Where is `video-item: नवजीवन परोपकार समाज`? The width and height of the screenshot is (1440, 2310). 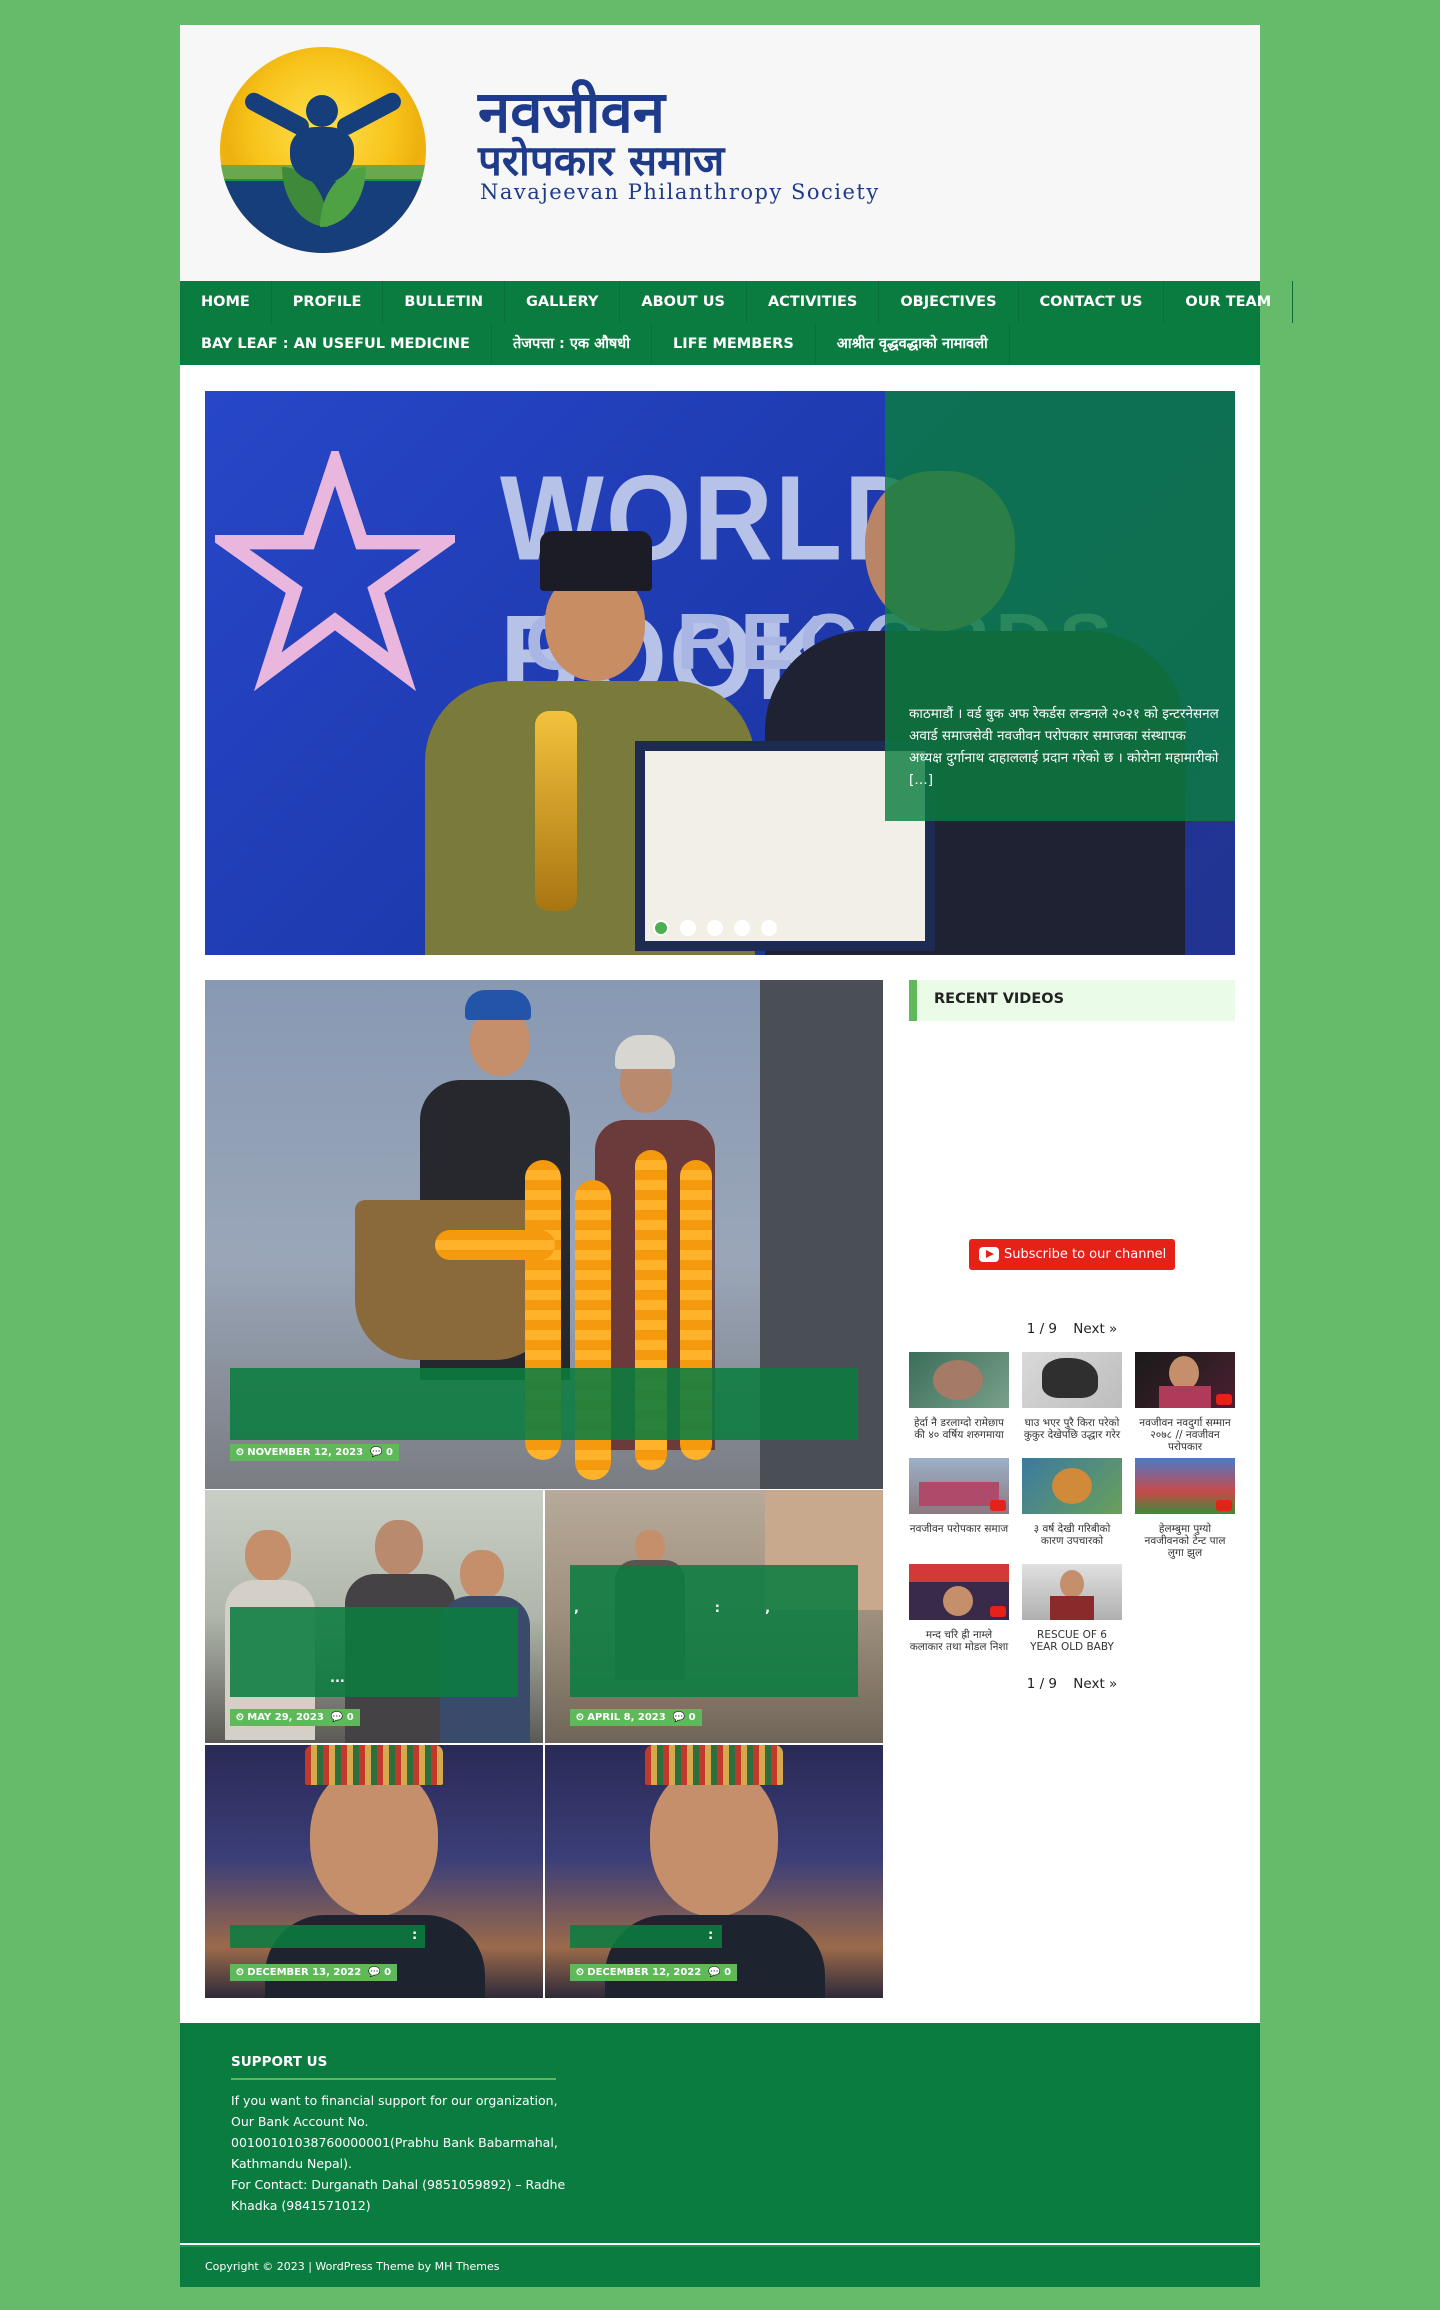 video-item: नवजीवन परोपकार समाज is located at coordinates (959, 1496).